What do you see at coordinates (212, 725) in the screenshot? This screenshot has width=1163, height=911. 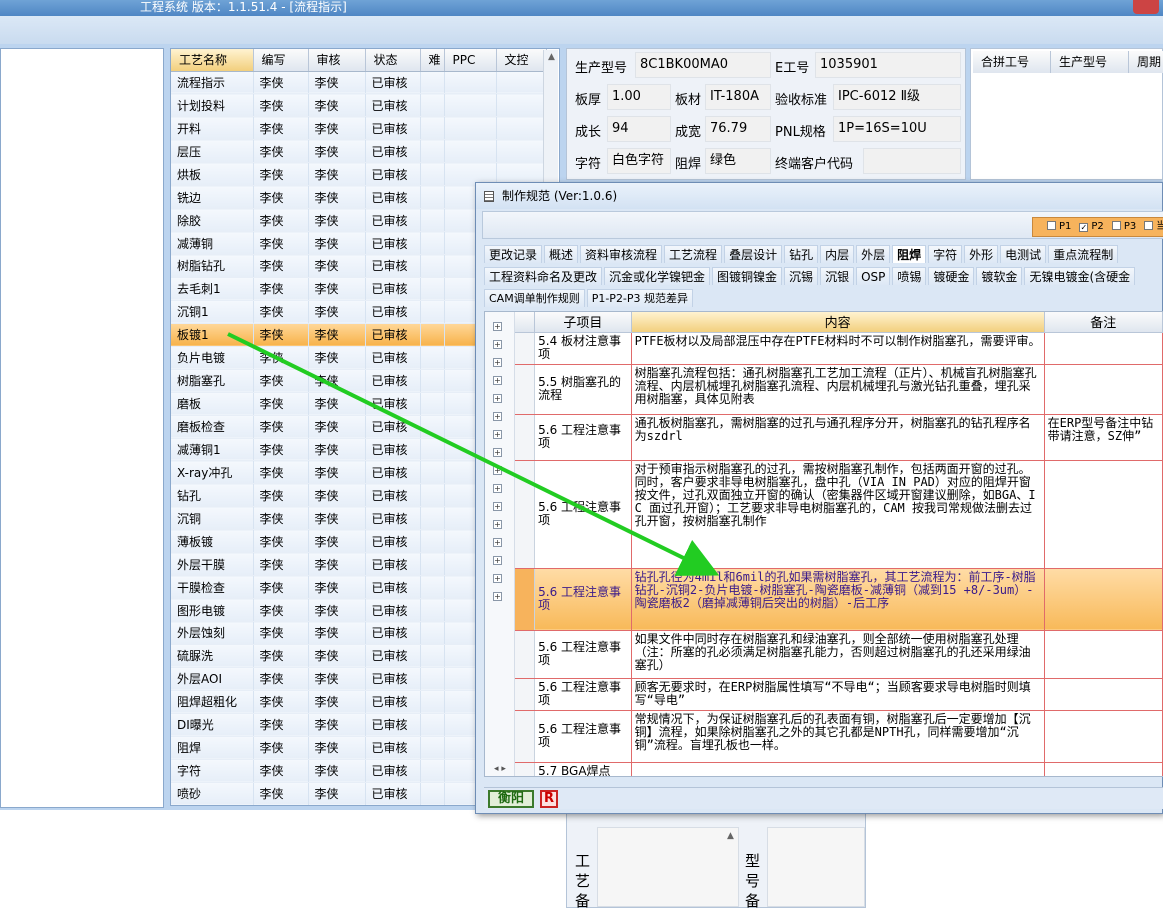 I see `process-cell: DI曝光` at bounding box center [212, 725].